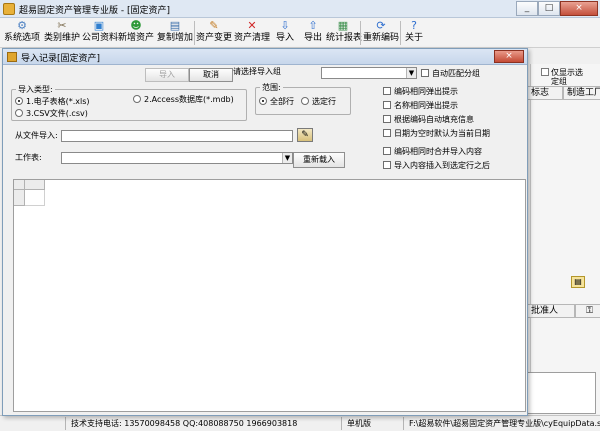  I want to click on column-header-manufacturer: 制造工厂, so click(581, 93).